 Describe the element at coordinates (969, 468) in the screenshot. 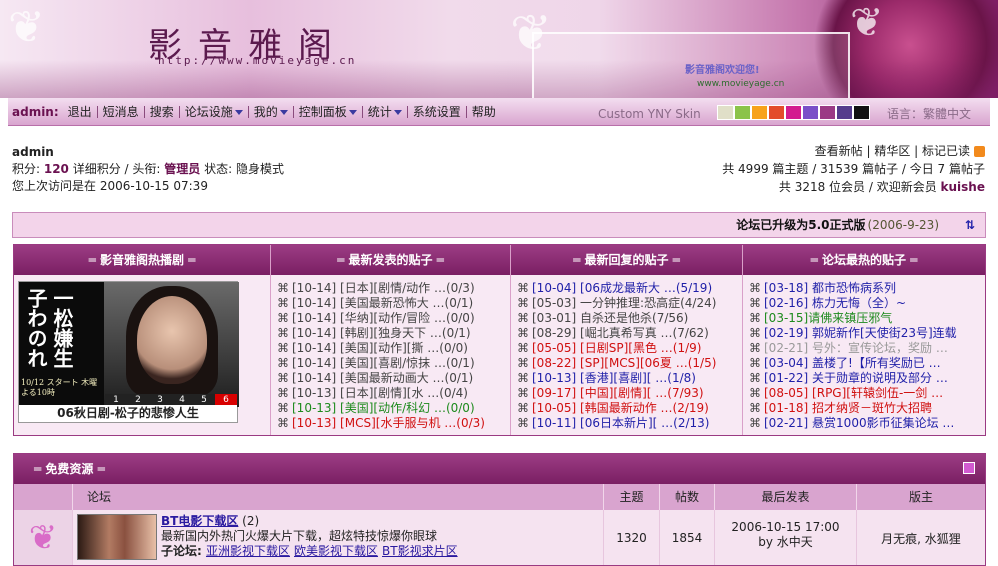

I see `collapse-icon` at that location.